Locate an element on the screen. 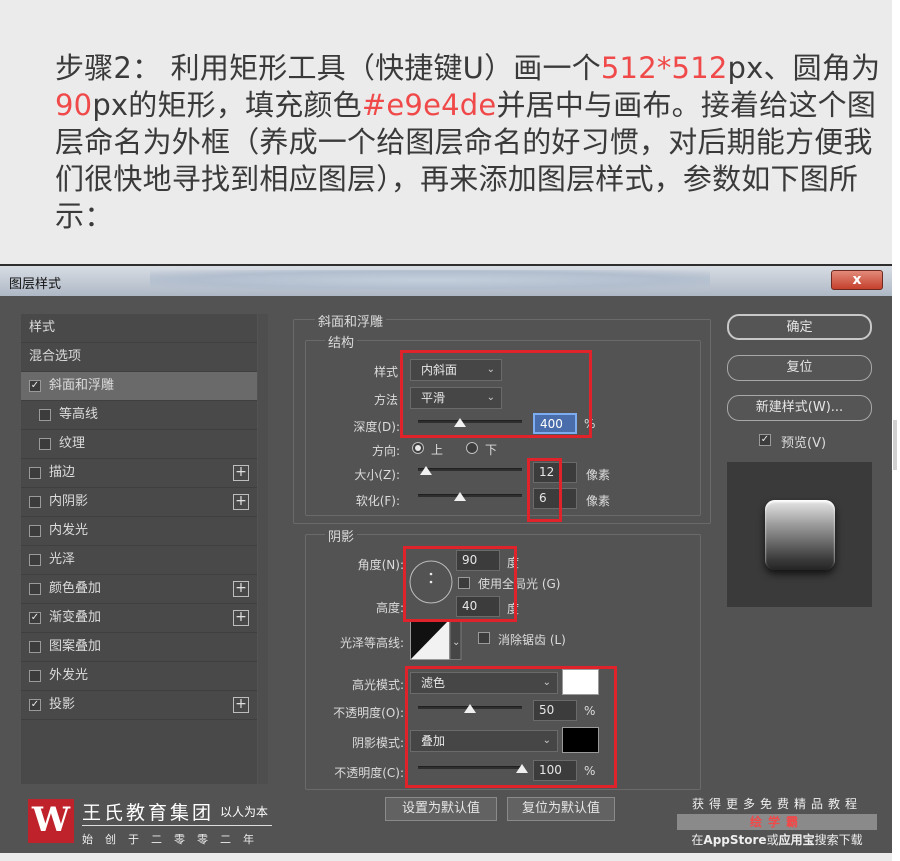 This screenshot has width=900, height=861. size-label: 大小(Z): is located at coordinates (377, 475).